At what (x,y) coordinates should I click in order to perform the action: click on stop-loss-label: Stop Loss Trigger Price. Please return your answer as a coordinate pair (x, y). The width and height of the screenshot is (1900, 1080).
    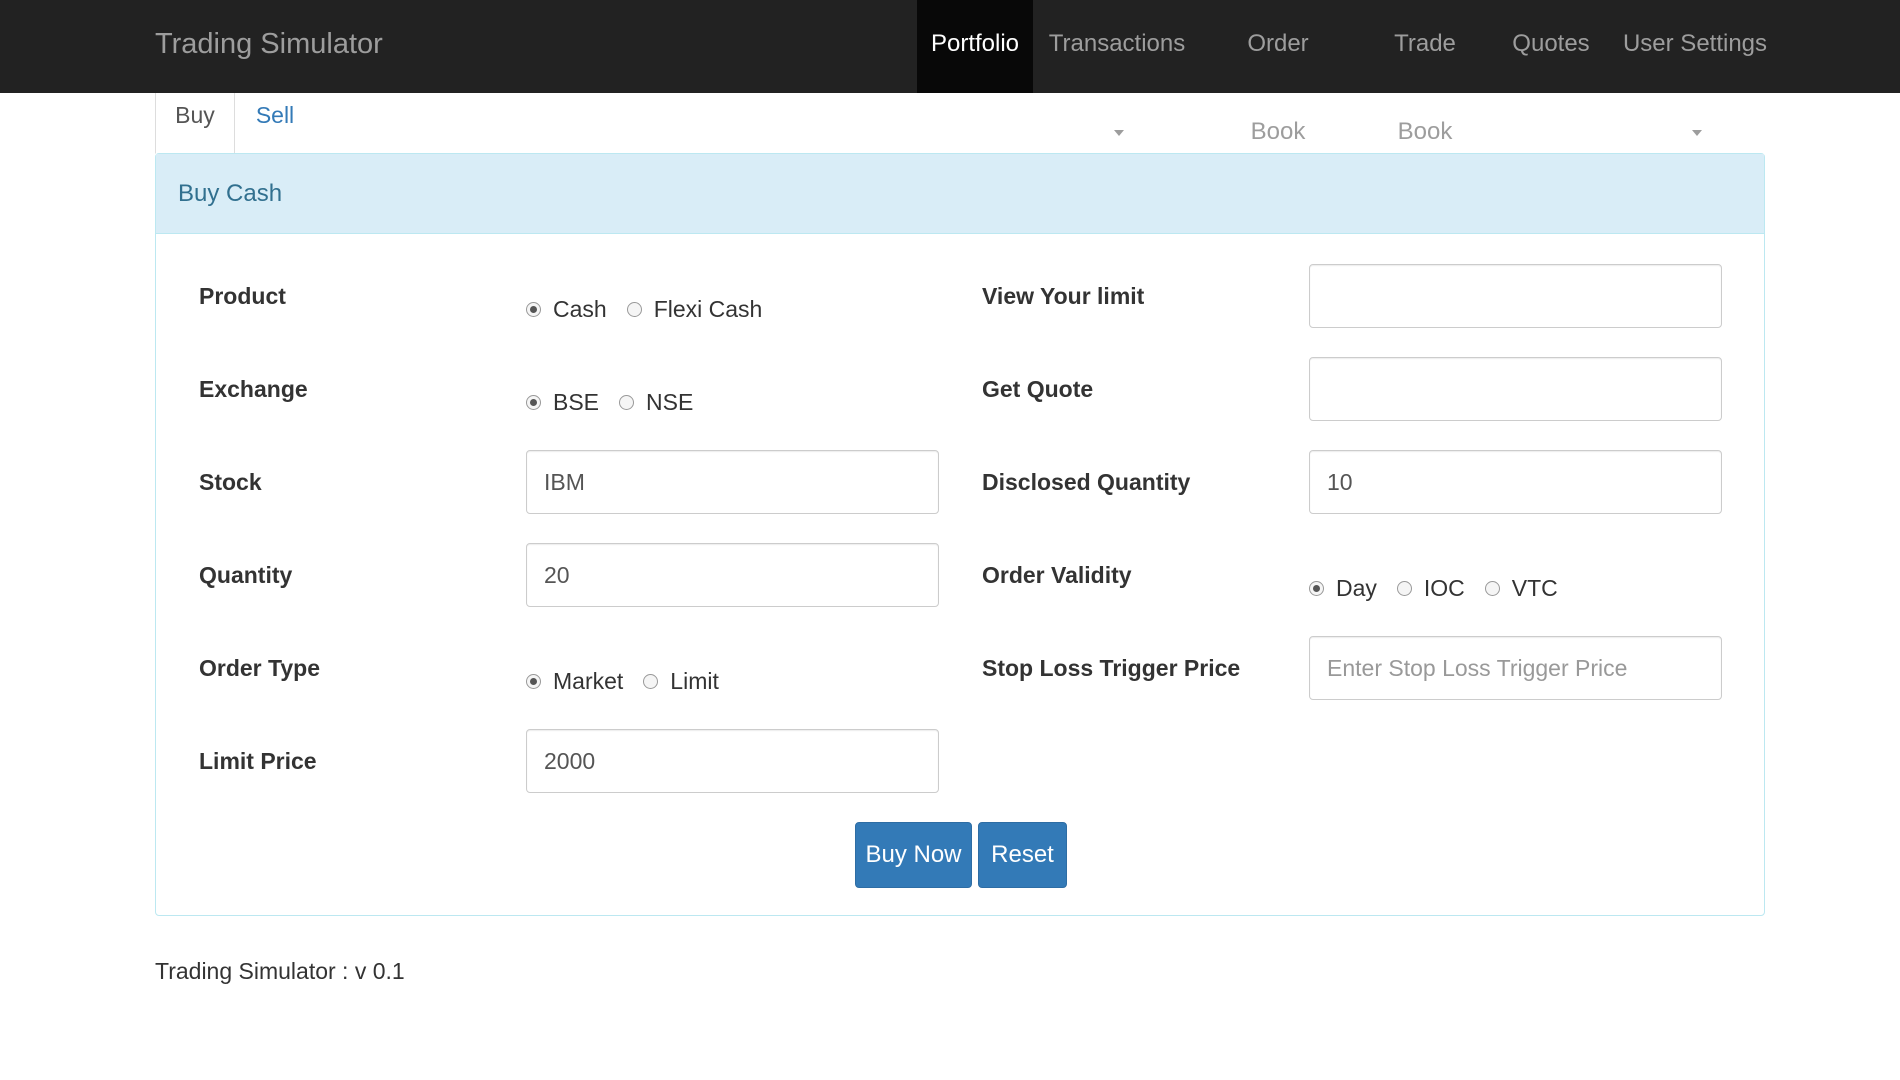
    Looking at the image, I should click on (1111, 668).